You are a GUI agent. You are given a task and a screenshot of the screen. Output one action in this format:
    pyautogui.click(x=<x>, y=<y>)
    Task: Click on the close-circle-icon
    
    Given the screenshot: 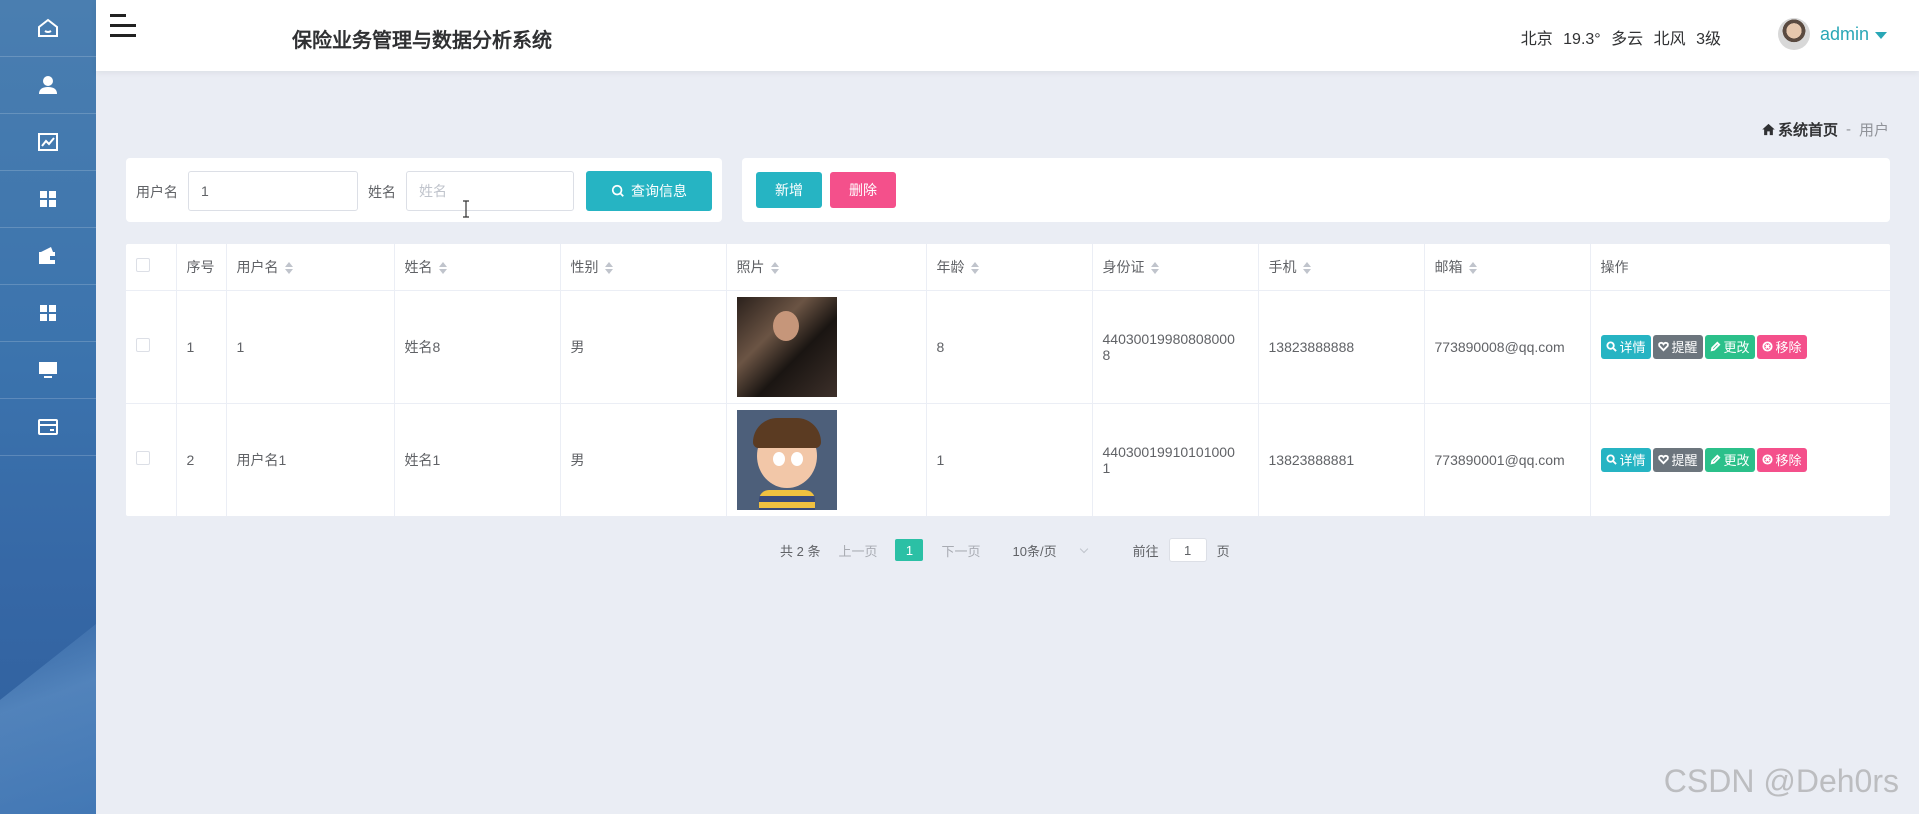 What is the action you would take?
    pyautogui.click(x=1767, y=459)
    